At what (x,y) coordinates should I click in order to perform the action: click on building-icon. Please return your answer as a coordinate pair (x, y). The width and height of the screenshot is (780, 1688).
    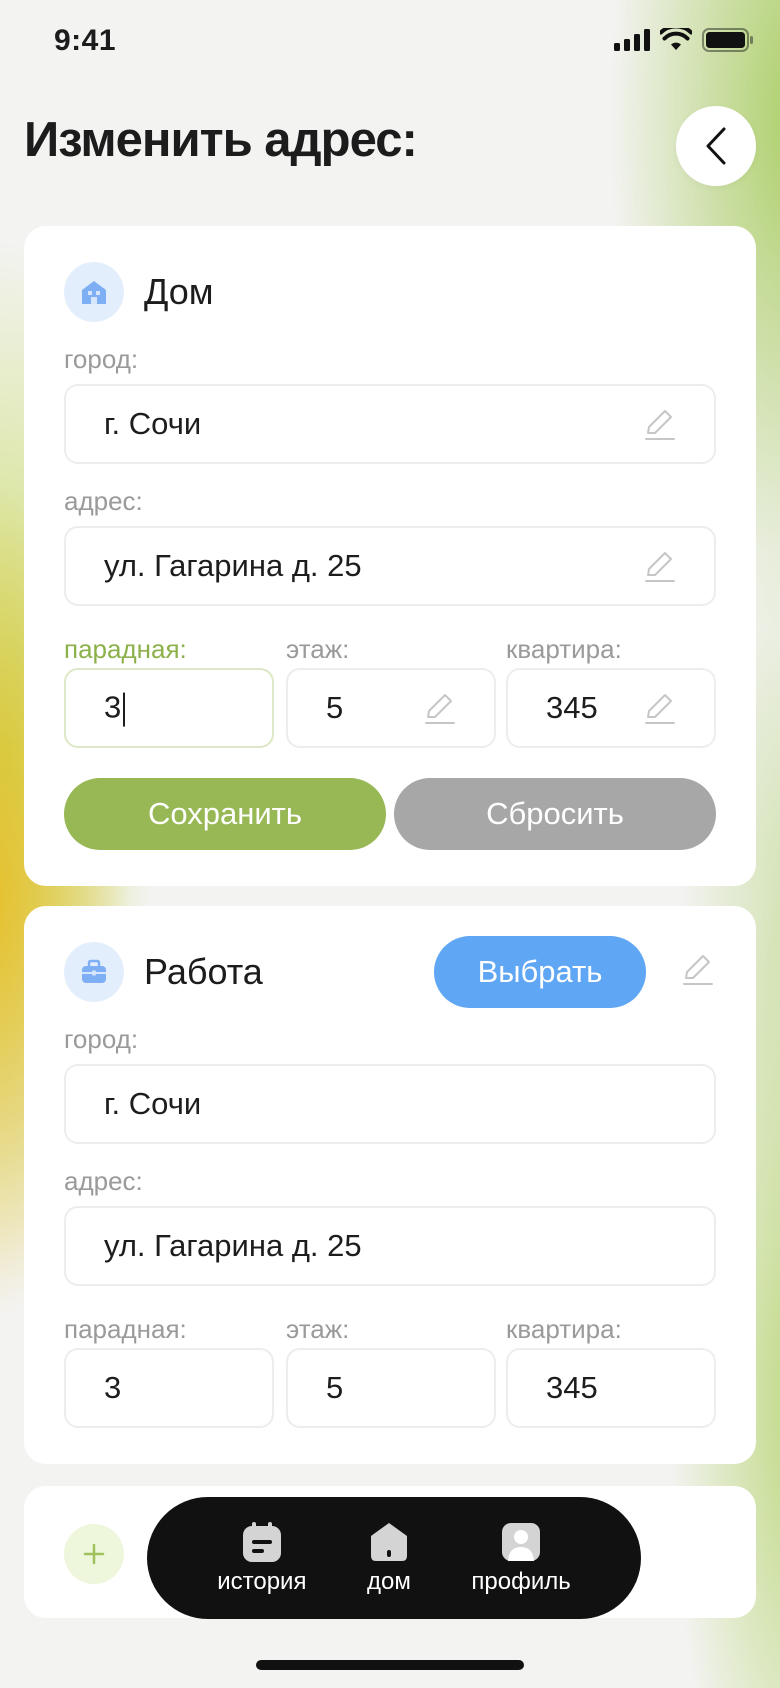
    Looking at the image, I should click on (94, 292).